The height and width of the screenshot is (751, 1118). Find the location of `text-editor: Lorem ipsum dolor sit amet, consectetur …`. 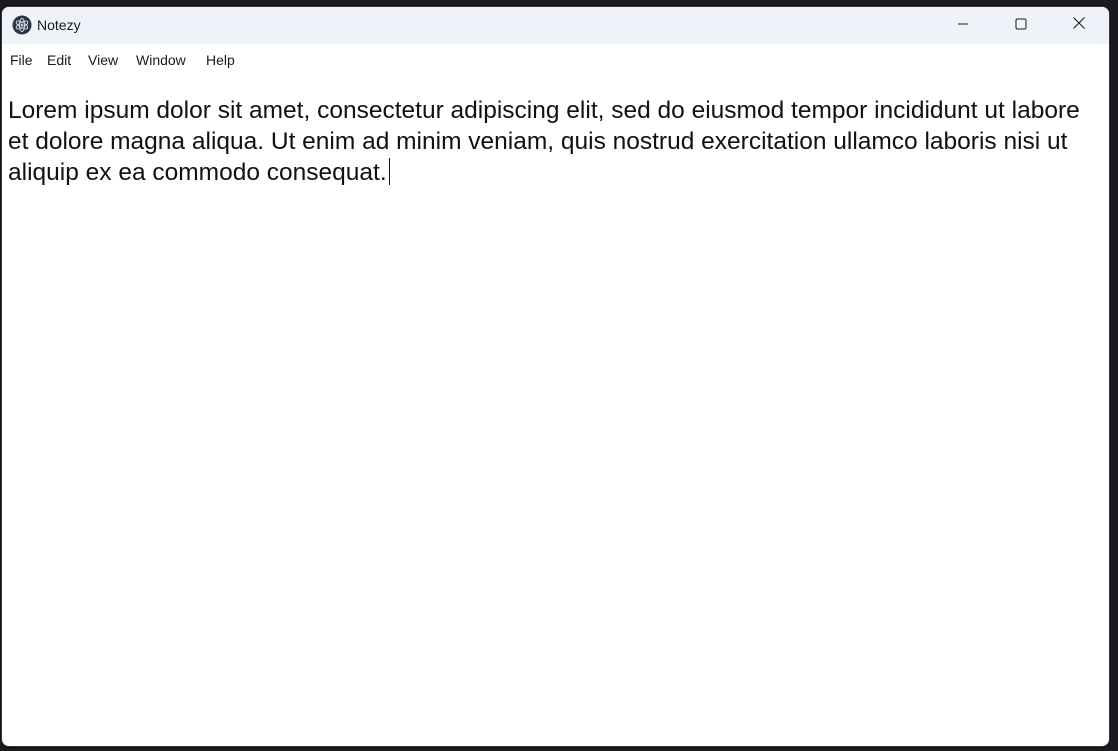

text-editor: Lorem ipsum dolor sit amet, consectetur … is located at coordinates (548, 141).